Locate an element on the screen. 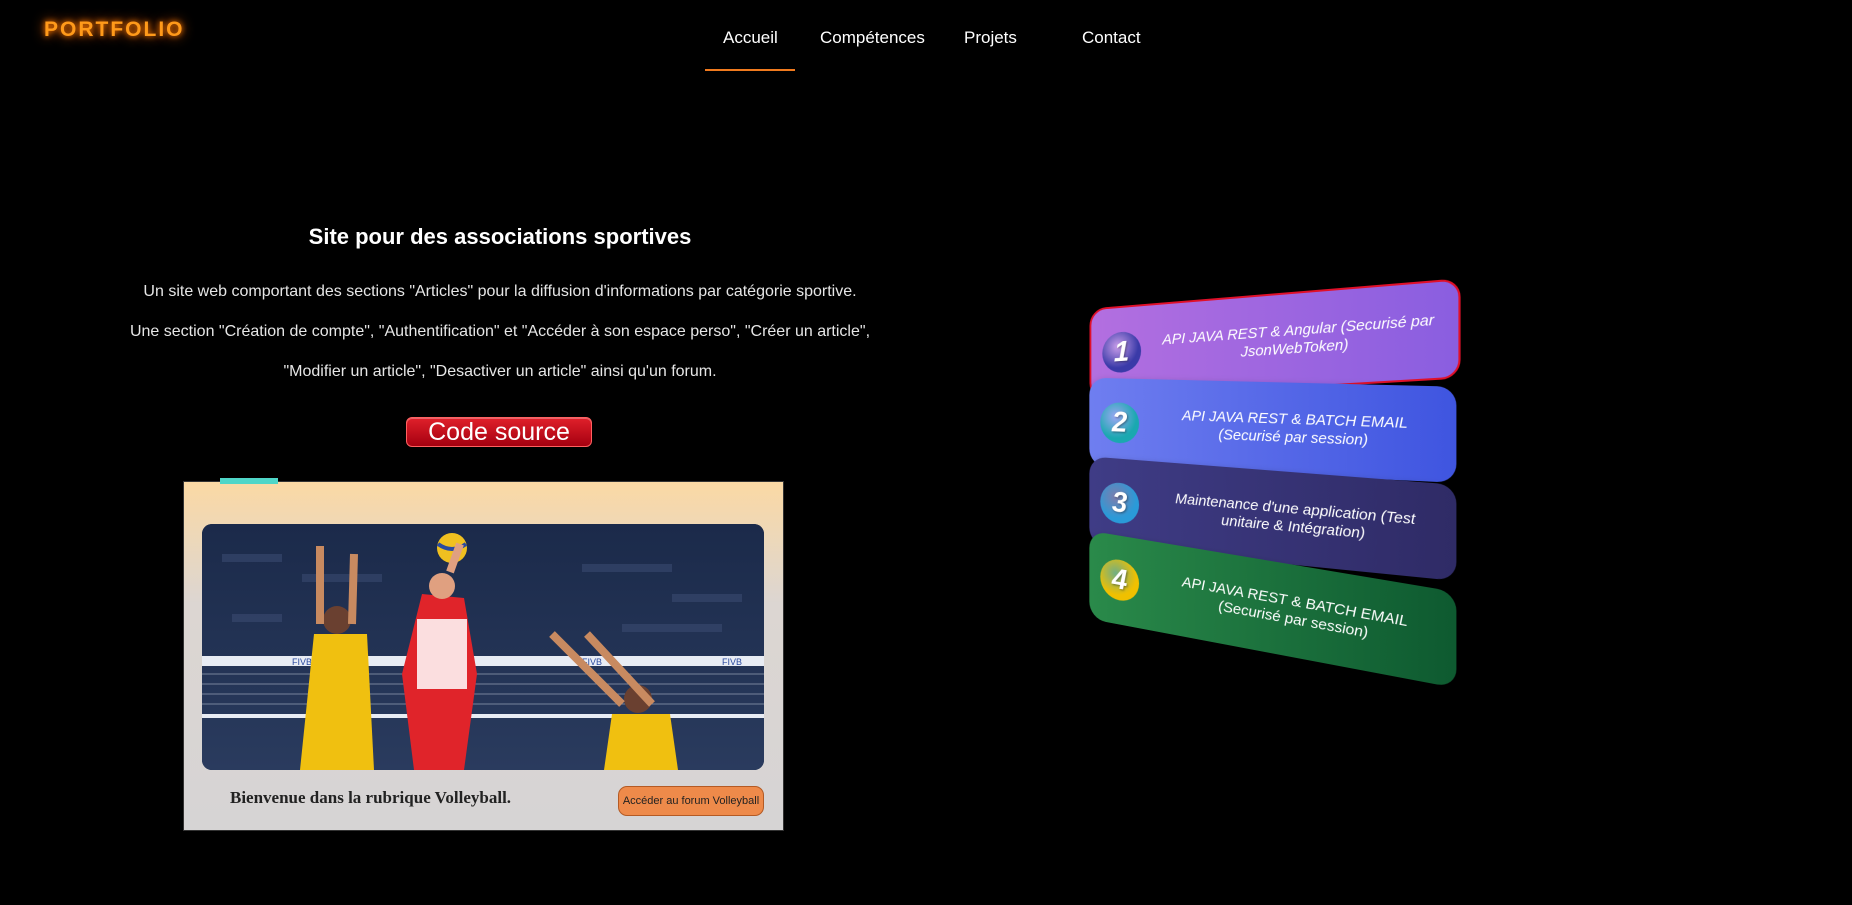 The height and width of the screenshot is (905, 1852). code-source-button: Code source is located at coordinates (499, 432).